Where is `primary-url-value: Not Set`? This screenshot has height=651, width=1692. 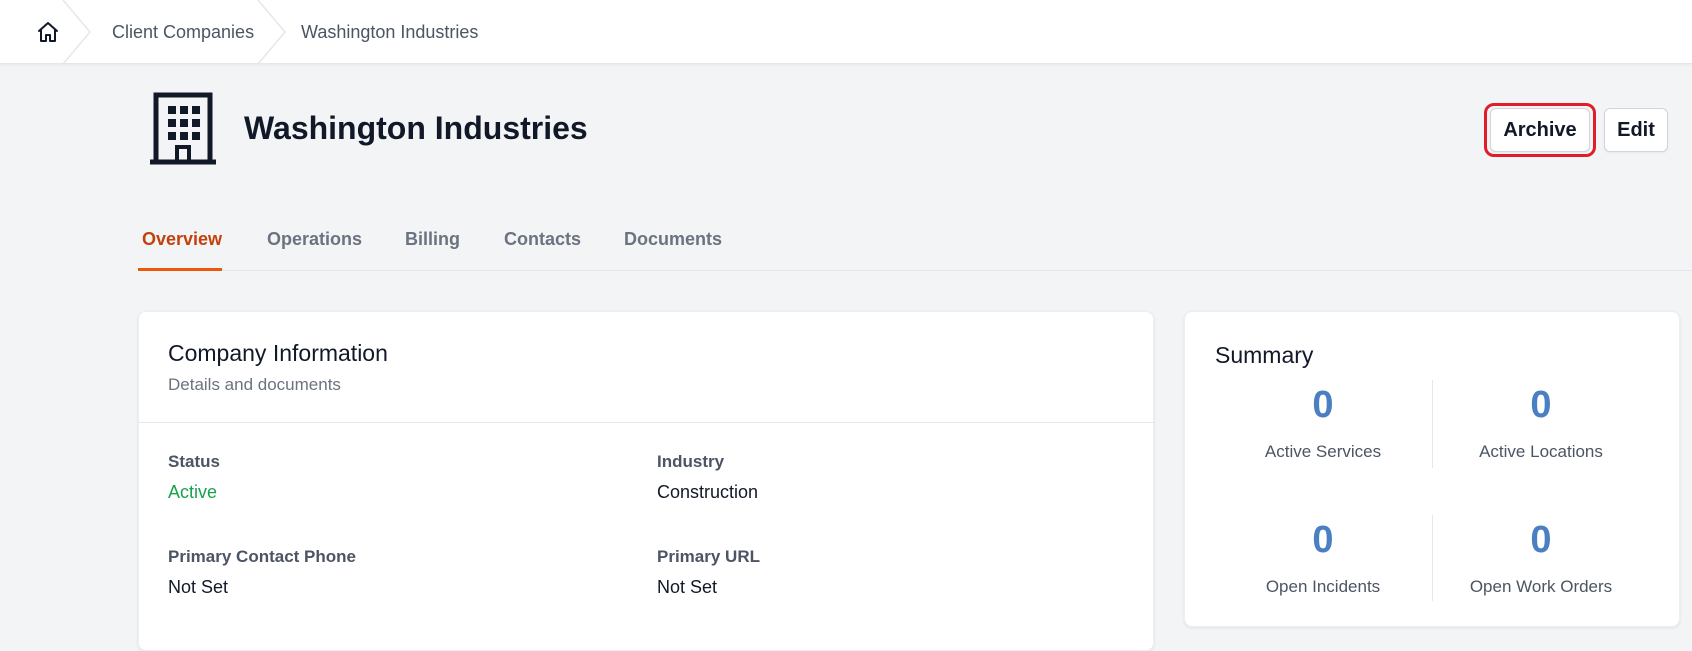
primary-url-value: Not Set is located at coordinates (687, 587).